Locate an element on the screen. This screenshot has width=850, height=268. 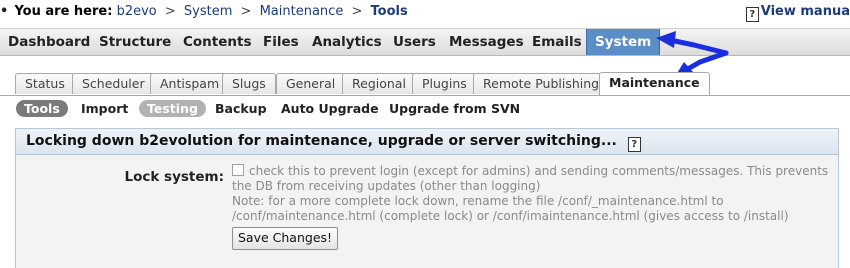
menu-item-system: System is located at coordinates (623, 42).